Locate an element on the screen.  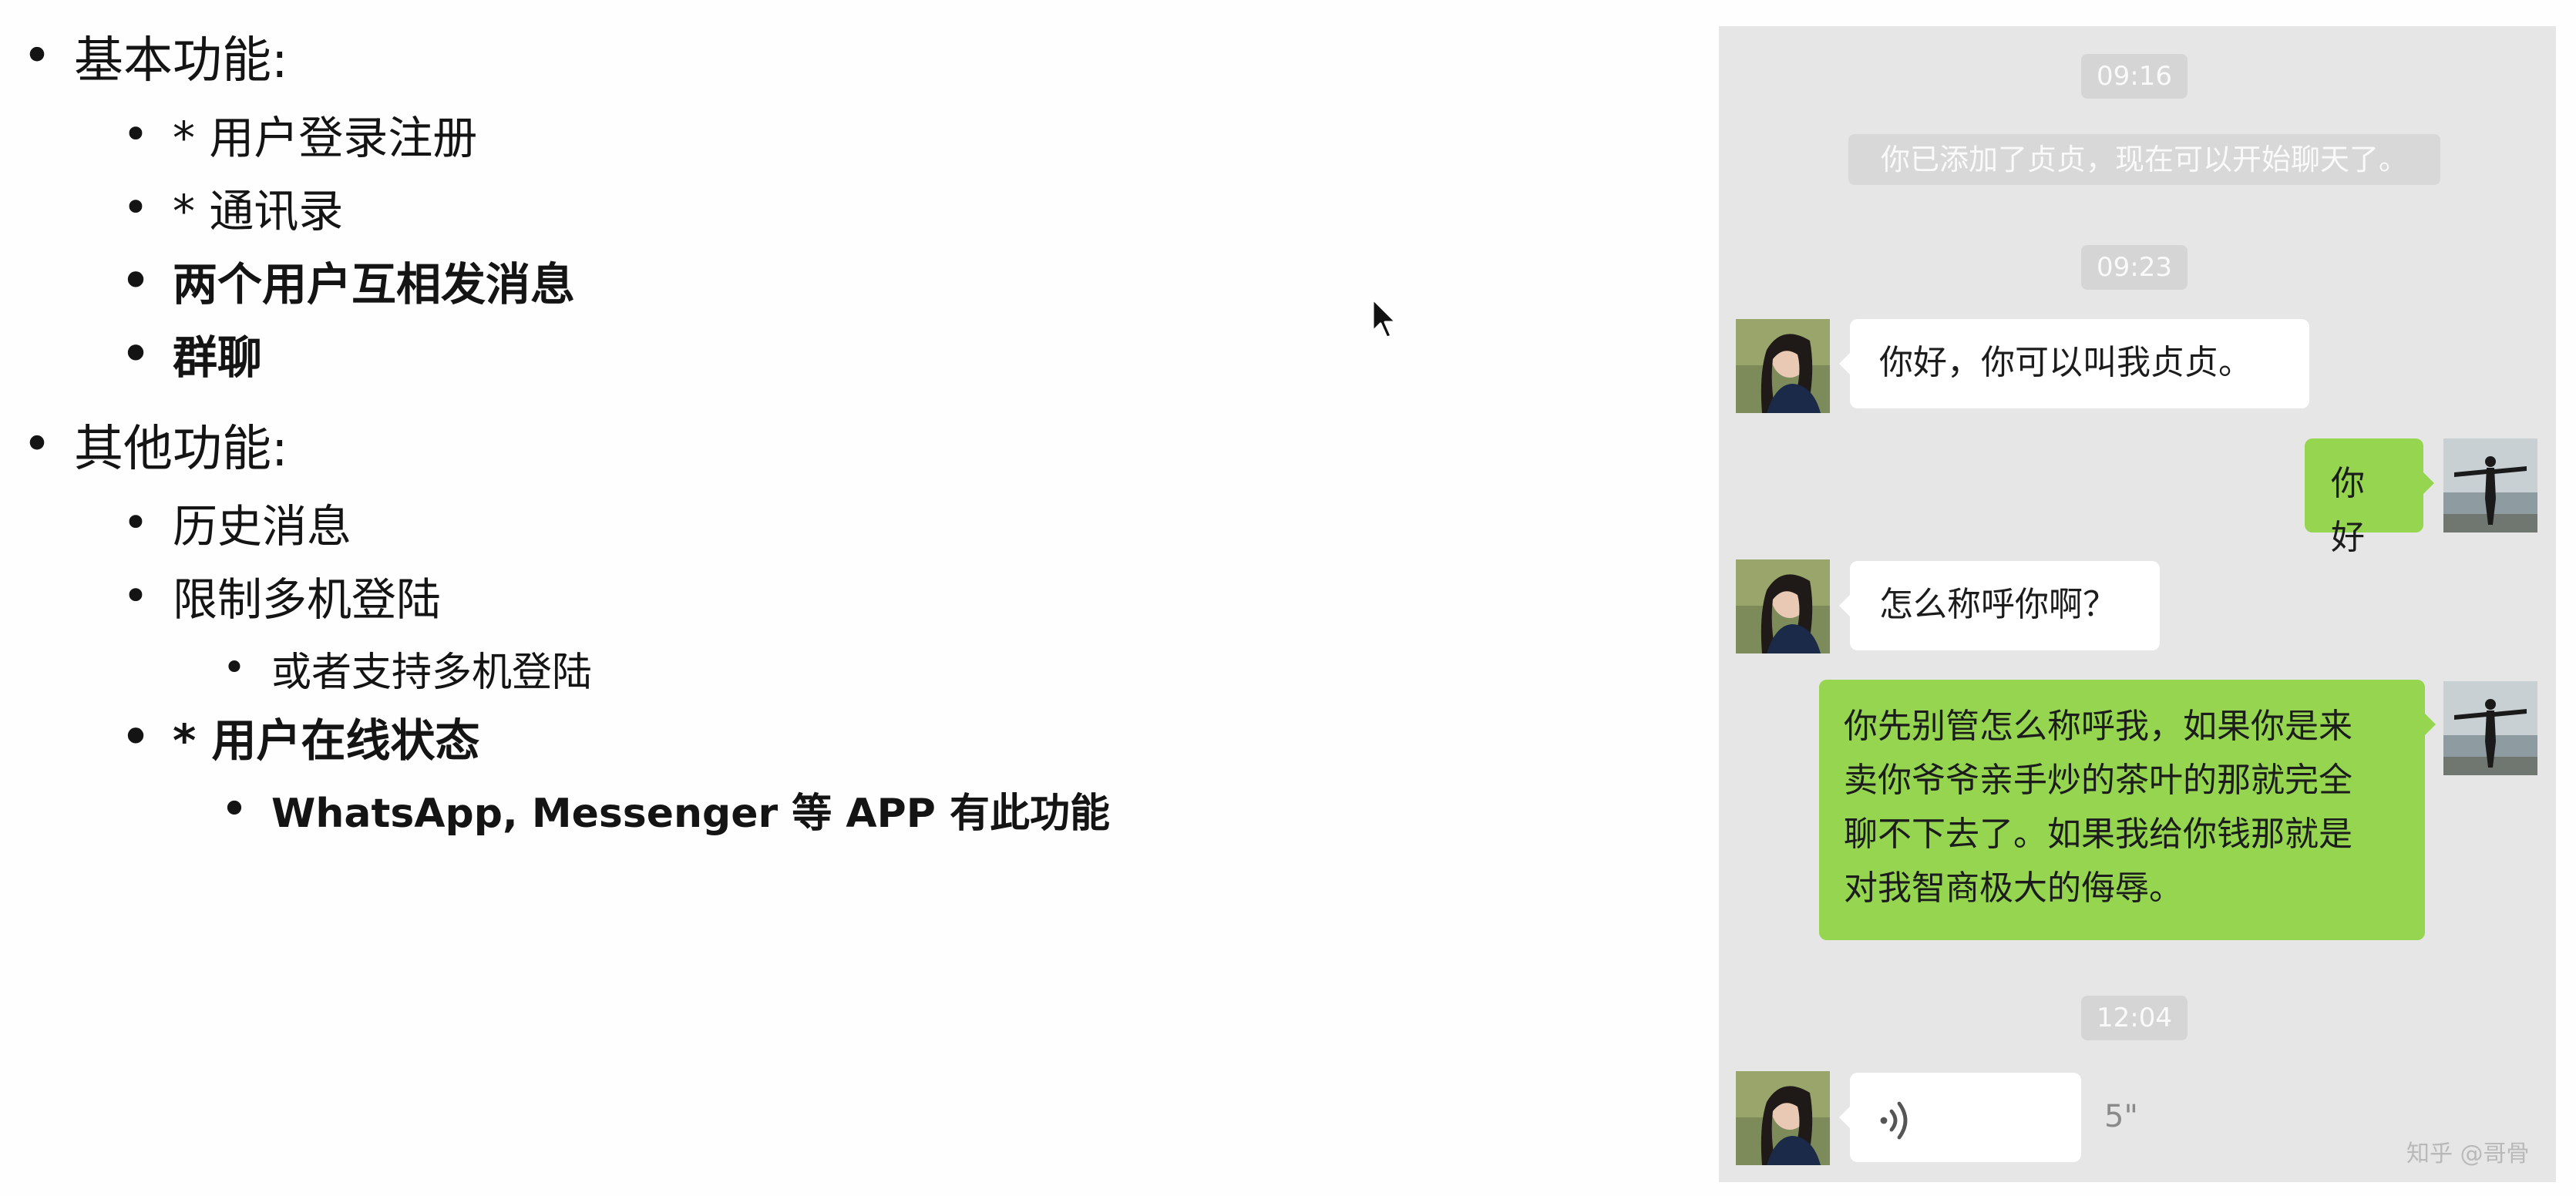
message-bubble-incoming: 你好，你可以叫我贞贞。 is located at coordinates (2074, 363).